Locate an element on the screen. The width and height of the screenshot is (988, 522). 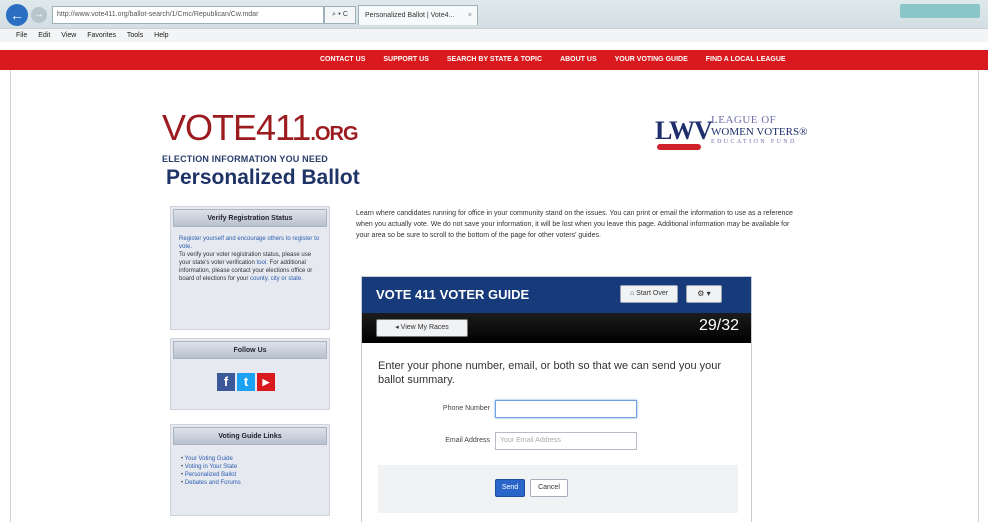
lwv-line3: EDUCATION FUND is located at coordinates (754, 142).